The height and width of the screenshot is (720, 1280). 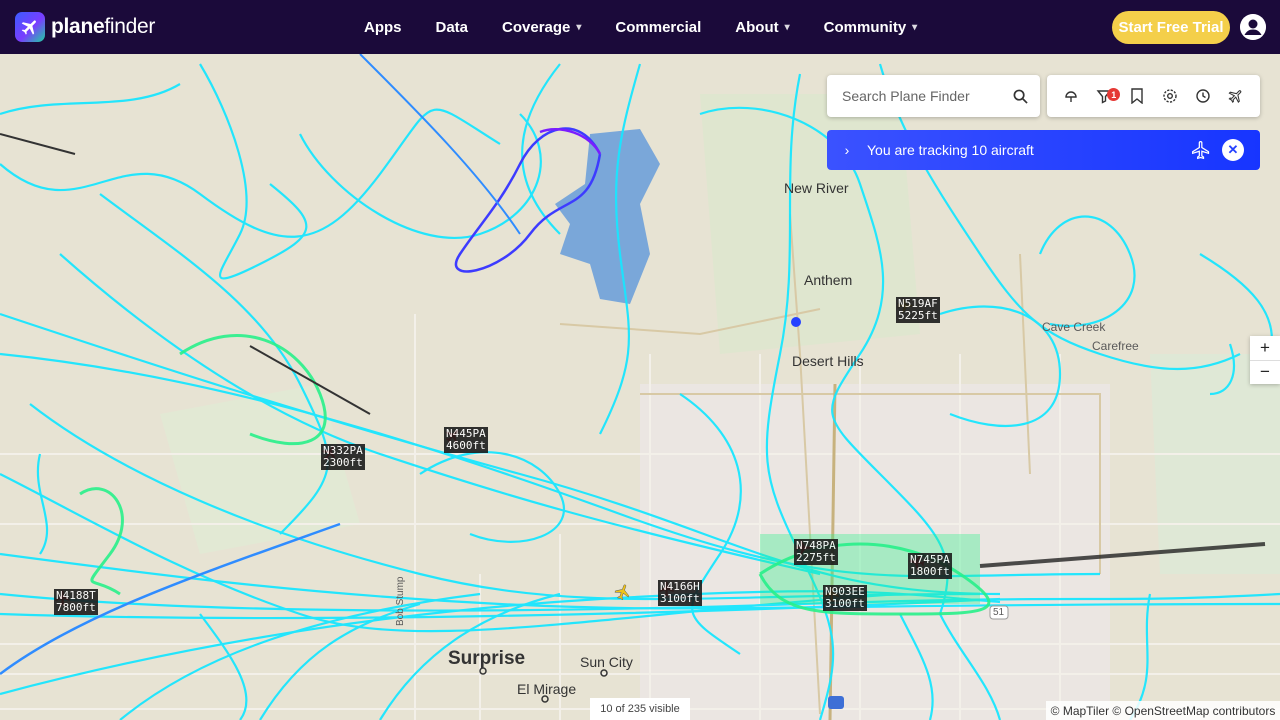 What do you see at coordinates (547, 689) in the screenshot?
I see `place-el-mirage: El Mirage` at bounding box center [547, 689].